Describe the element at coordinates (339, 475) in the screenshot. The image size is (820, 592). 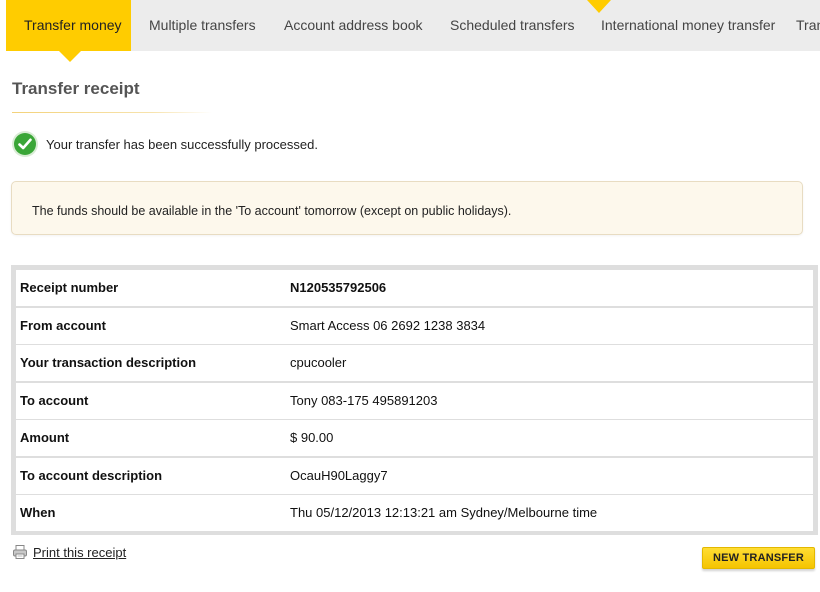
I see `to-account-description-value: OcauH90Laggy7` at that location.